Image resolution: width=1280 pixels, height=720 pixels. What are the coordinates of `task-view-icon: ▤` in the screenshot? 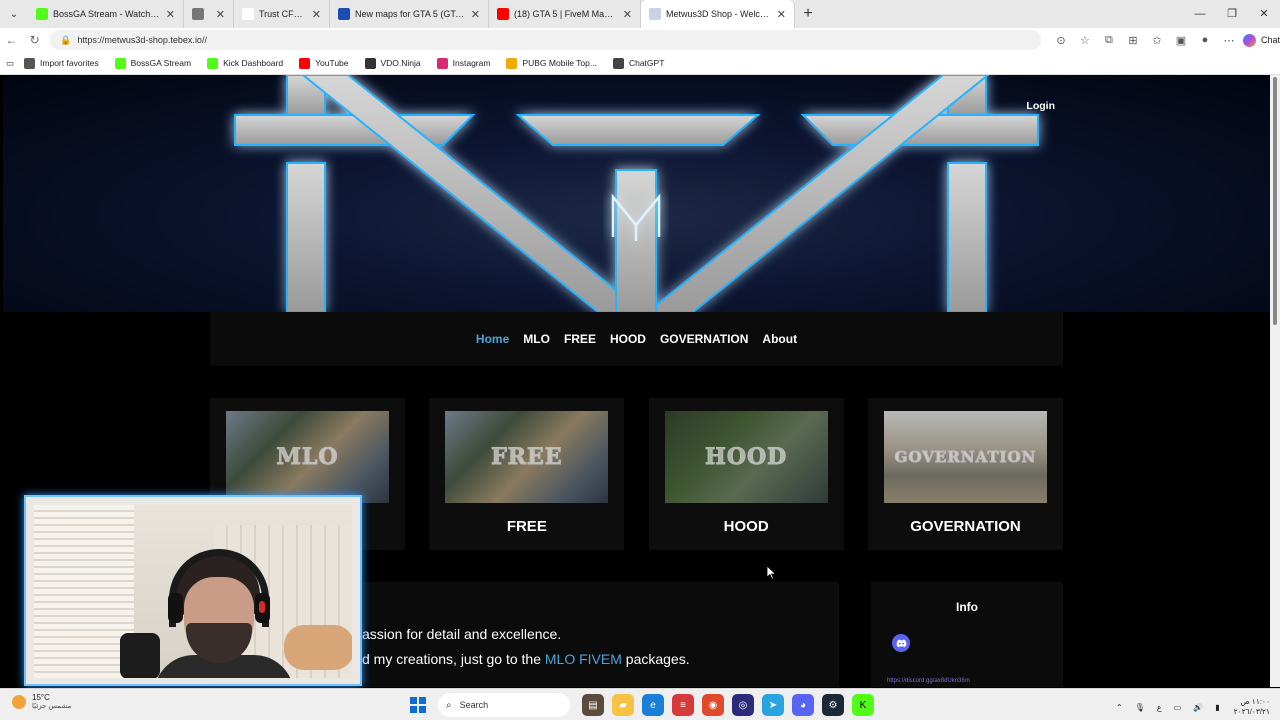 It's located at (593, 705).